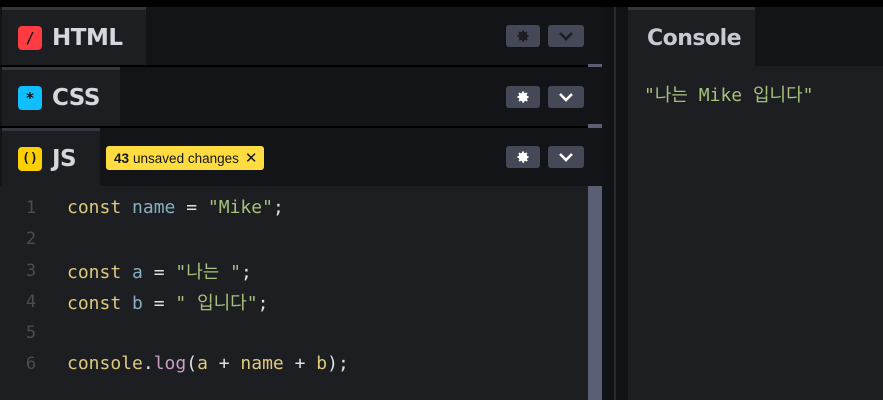  I want to click on css-collapse-button, so click(566, 96).